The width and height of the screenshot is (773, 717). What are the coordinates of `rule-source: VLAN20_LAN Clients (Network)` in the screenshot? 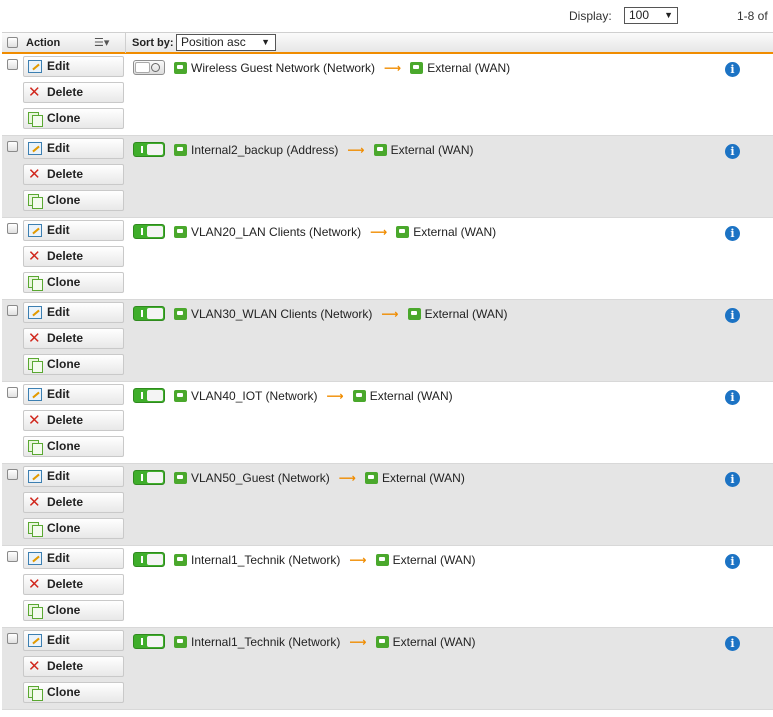 It's located at (276, 232).